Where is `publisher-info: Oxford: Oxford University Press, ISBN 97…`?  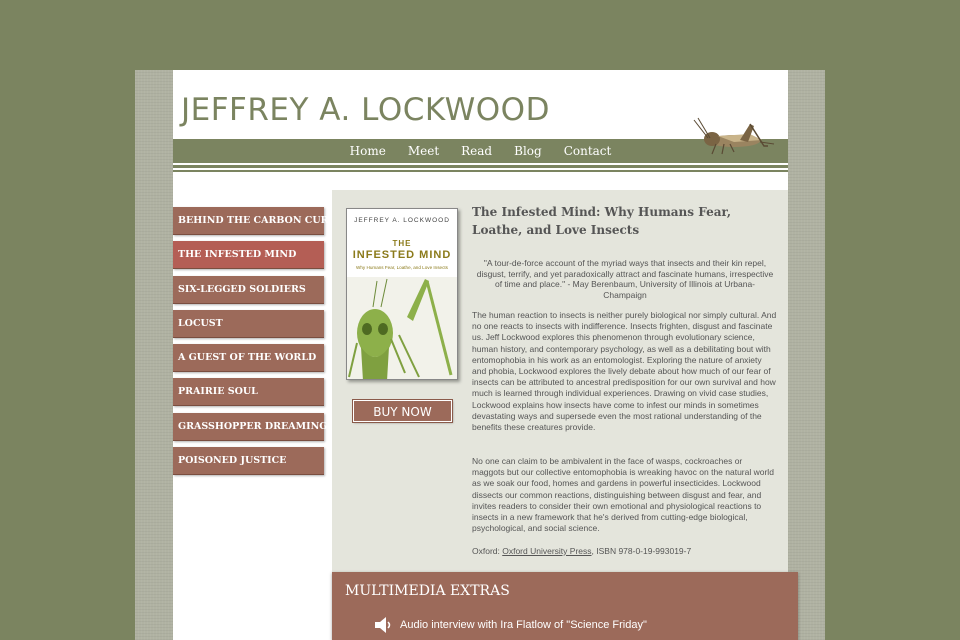 publisher-info: Oxford: Oxford University Press, ISBN 97… is located at coordinates (581, 551).